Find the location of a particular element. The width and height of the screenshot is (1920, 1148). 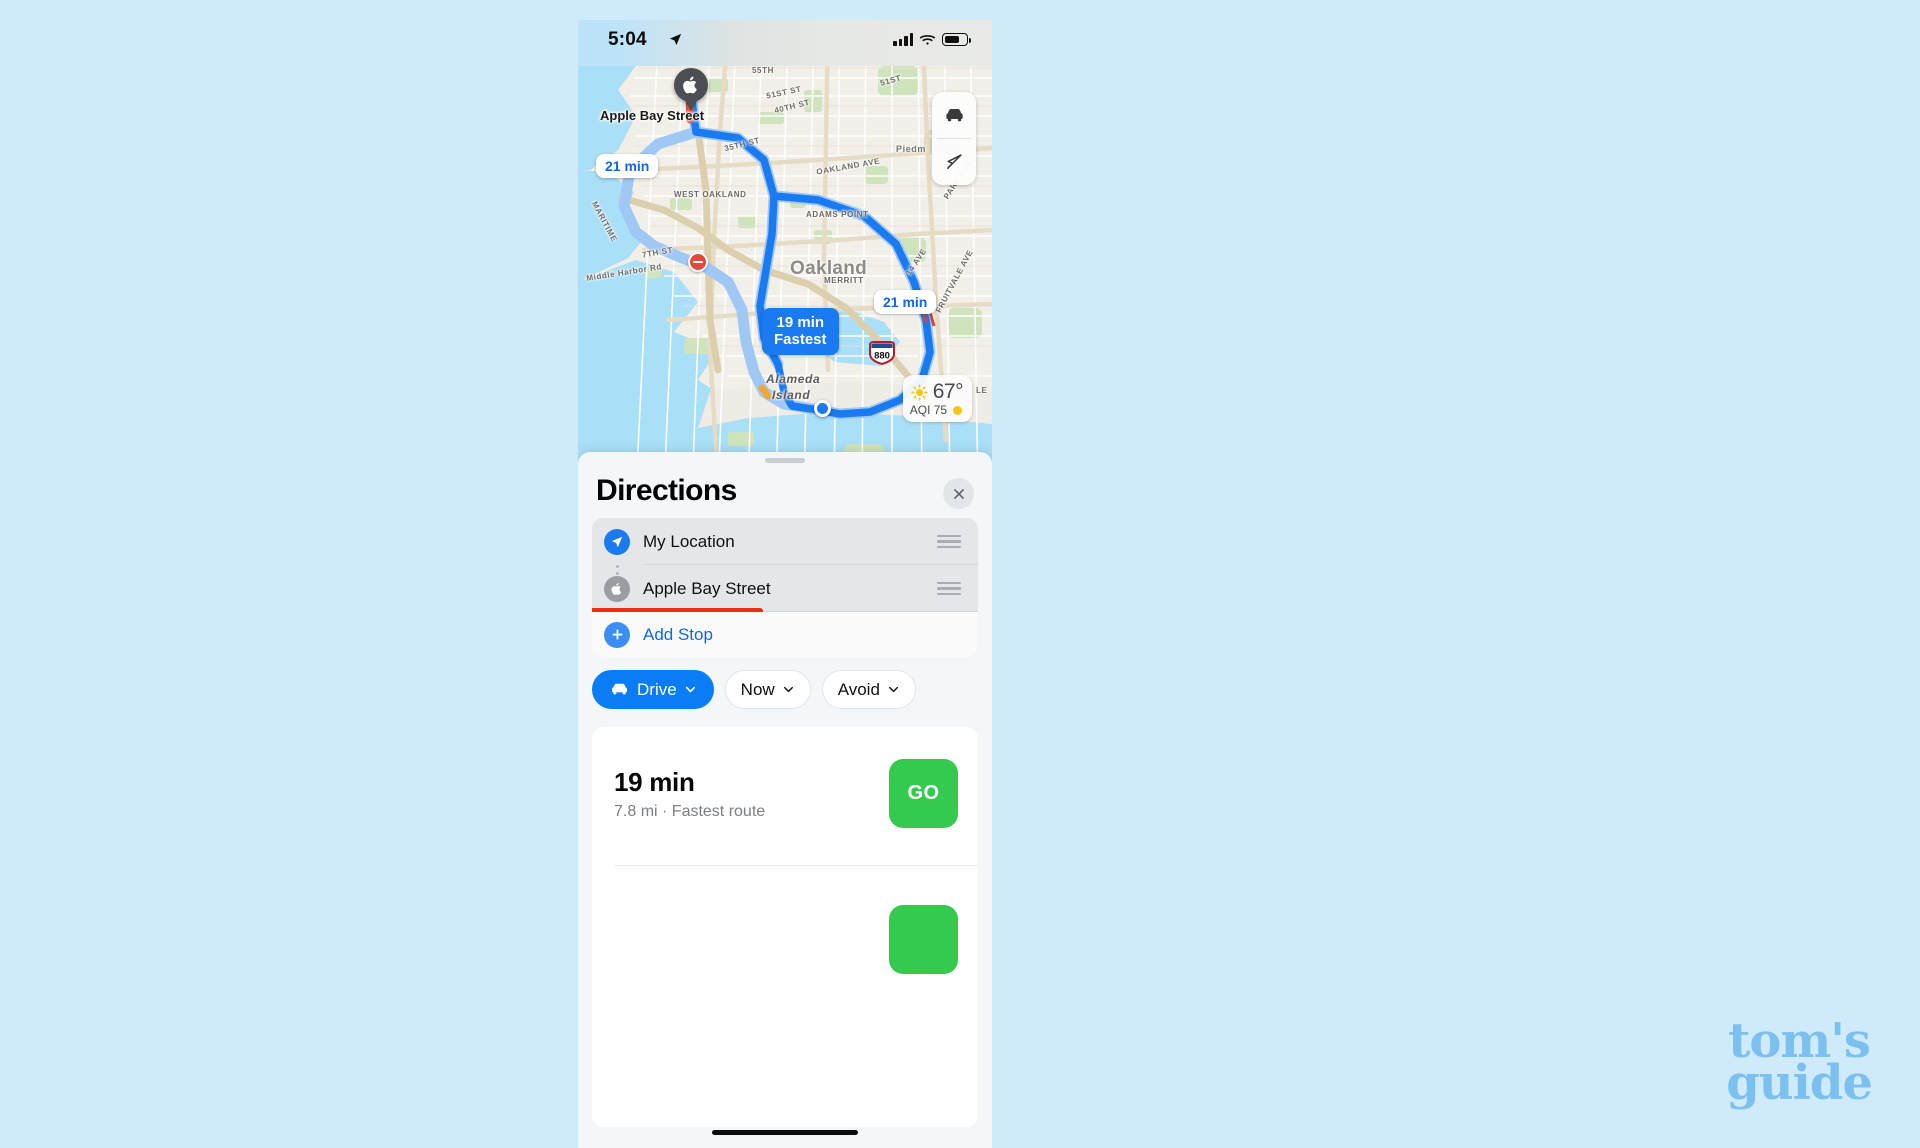

route-endpoints-list: My Location Apple Bay Street Add Stop is located at coordinates (785, 587).